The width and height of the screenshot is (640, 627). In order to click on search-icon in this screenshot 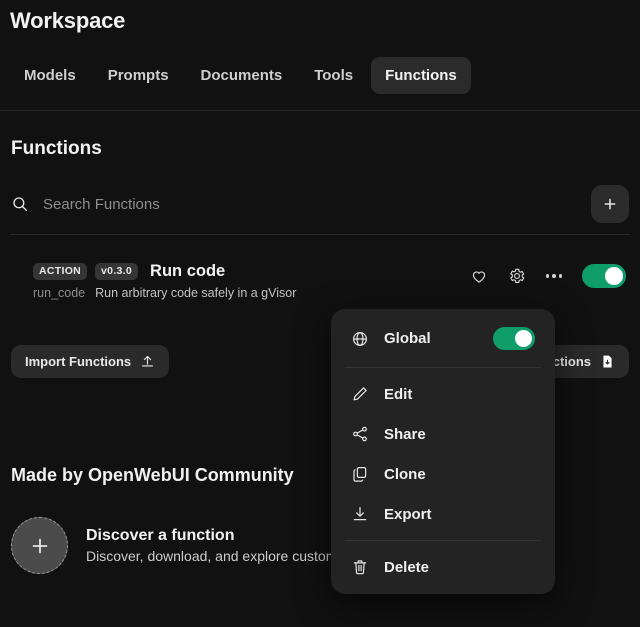, I will do `click(20, 204)`.